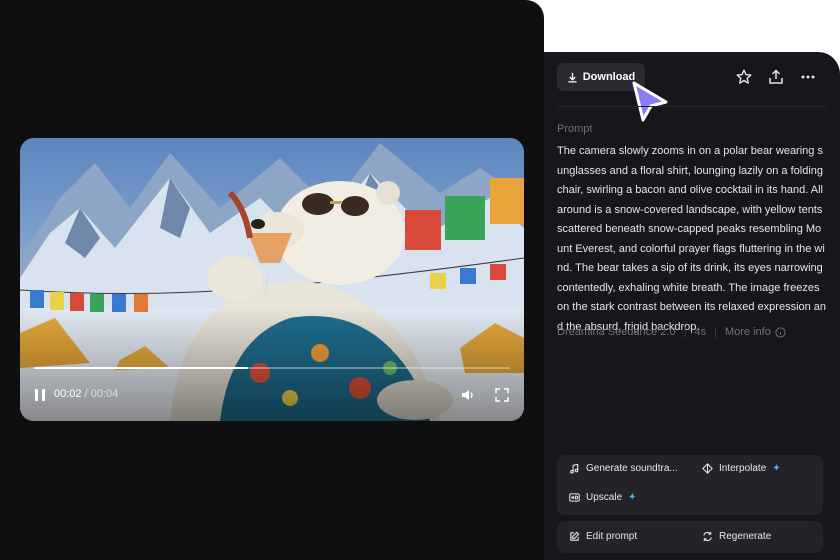 The width and height of the screenshot is (840, 560). I want to click on progress-bar, so click(272, 368).